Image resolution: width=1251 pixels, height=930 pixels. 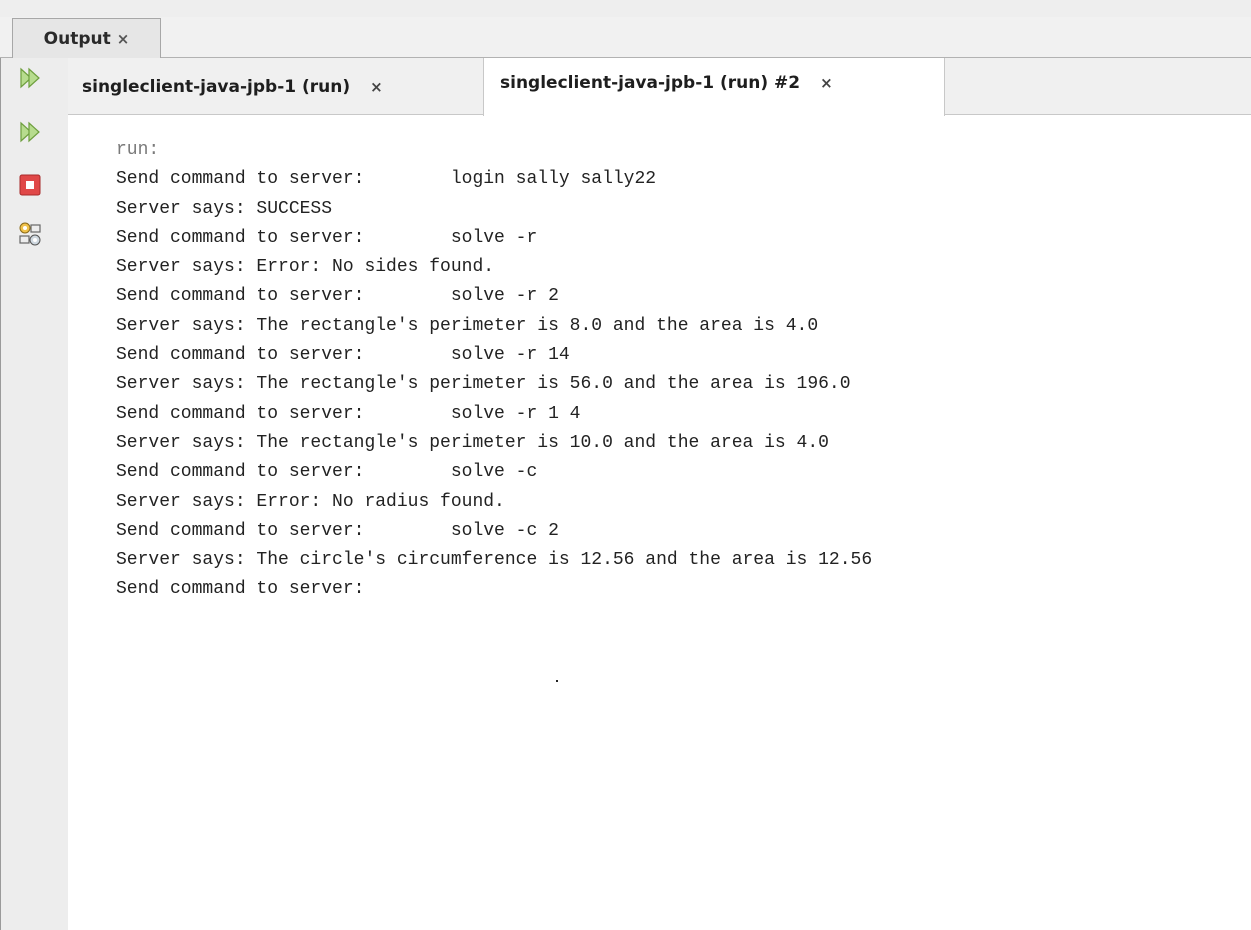 I want to click on tab-run-2: singleclient-java-jpb-1 (run) #2 ×, so click(x=714, y=87).